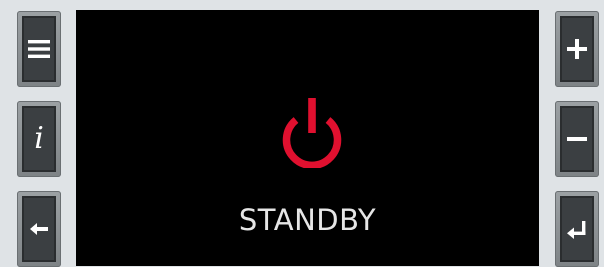 Image resolution: width=604 pixels, height=267 pixels. I want to click on back-button-face, so click(39, 229).